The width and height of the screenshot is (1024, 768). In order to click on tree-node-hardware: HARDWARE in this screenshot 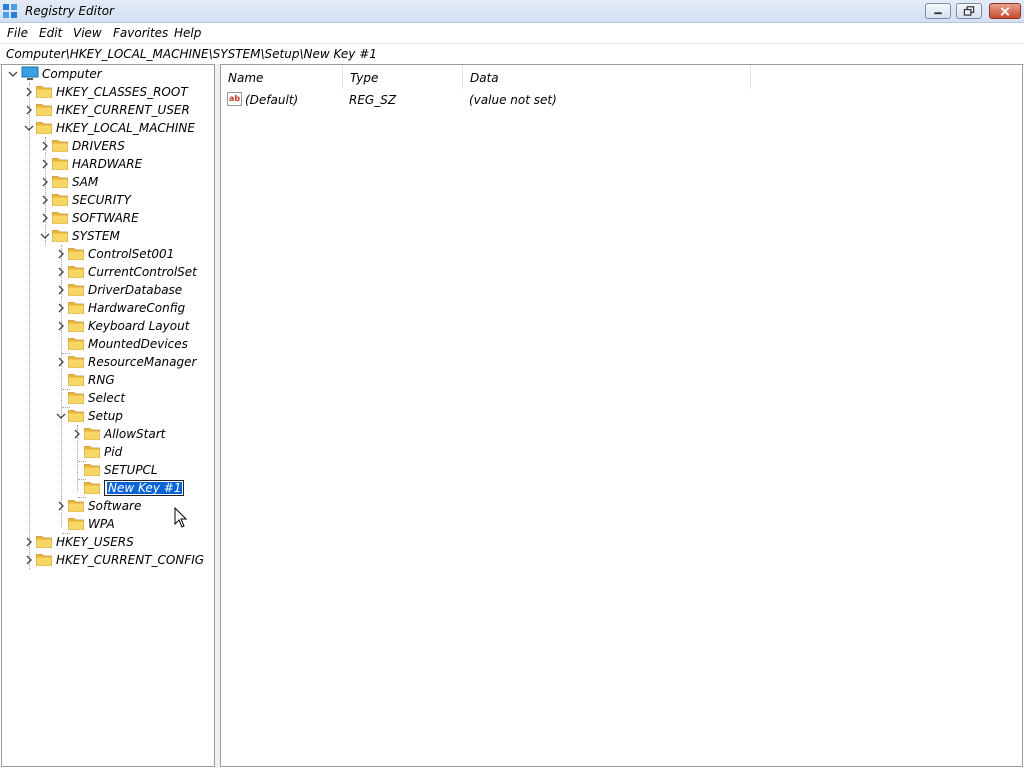, I will do `click(108, 164)`.